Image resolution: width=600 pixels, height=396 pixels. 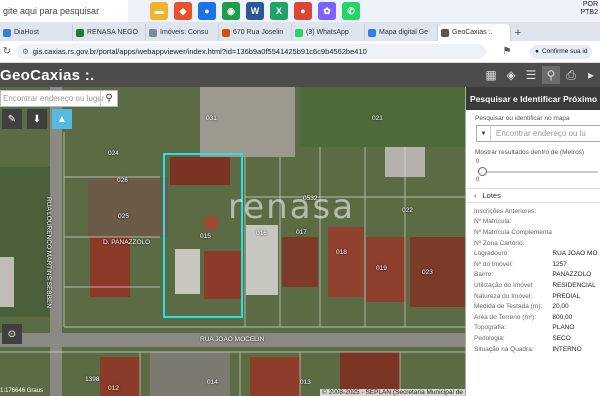 I want to click on attribute-row: Área do Terreno (m²): 800,00, so click(x=533, y=317).